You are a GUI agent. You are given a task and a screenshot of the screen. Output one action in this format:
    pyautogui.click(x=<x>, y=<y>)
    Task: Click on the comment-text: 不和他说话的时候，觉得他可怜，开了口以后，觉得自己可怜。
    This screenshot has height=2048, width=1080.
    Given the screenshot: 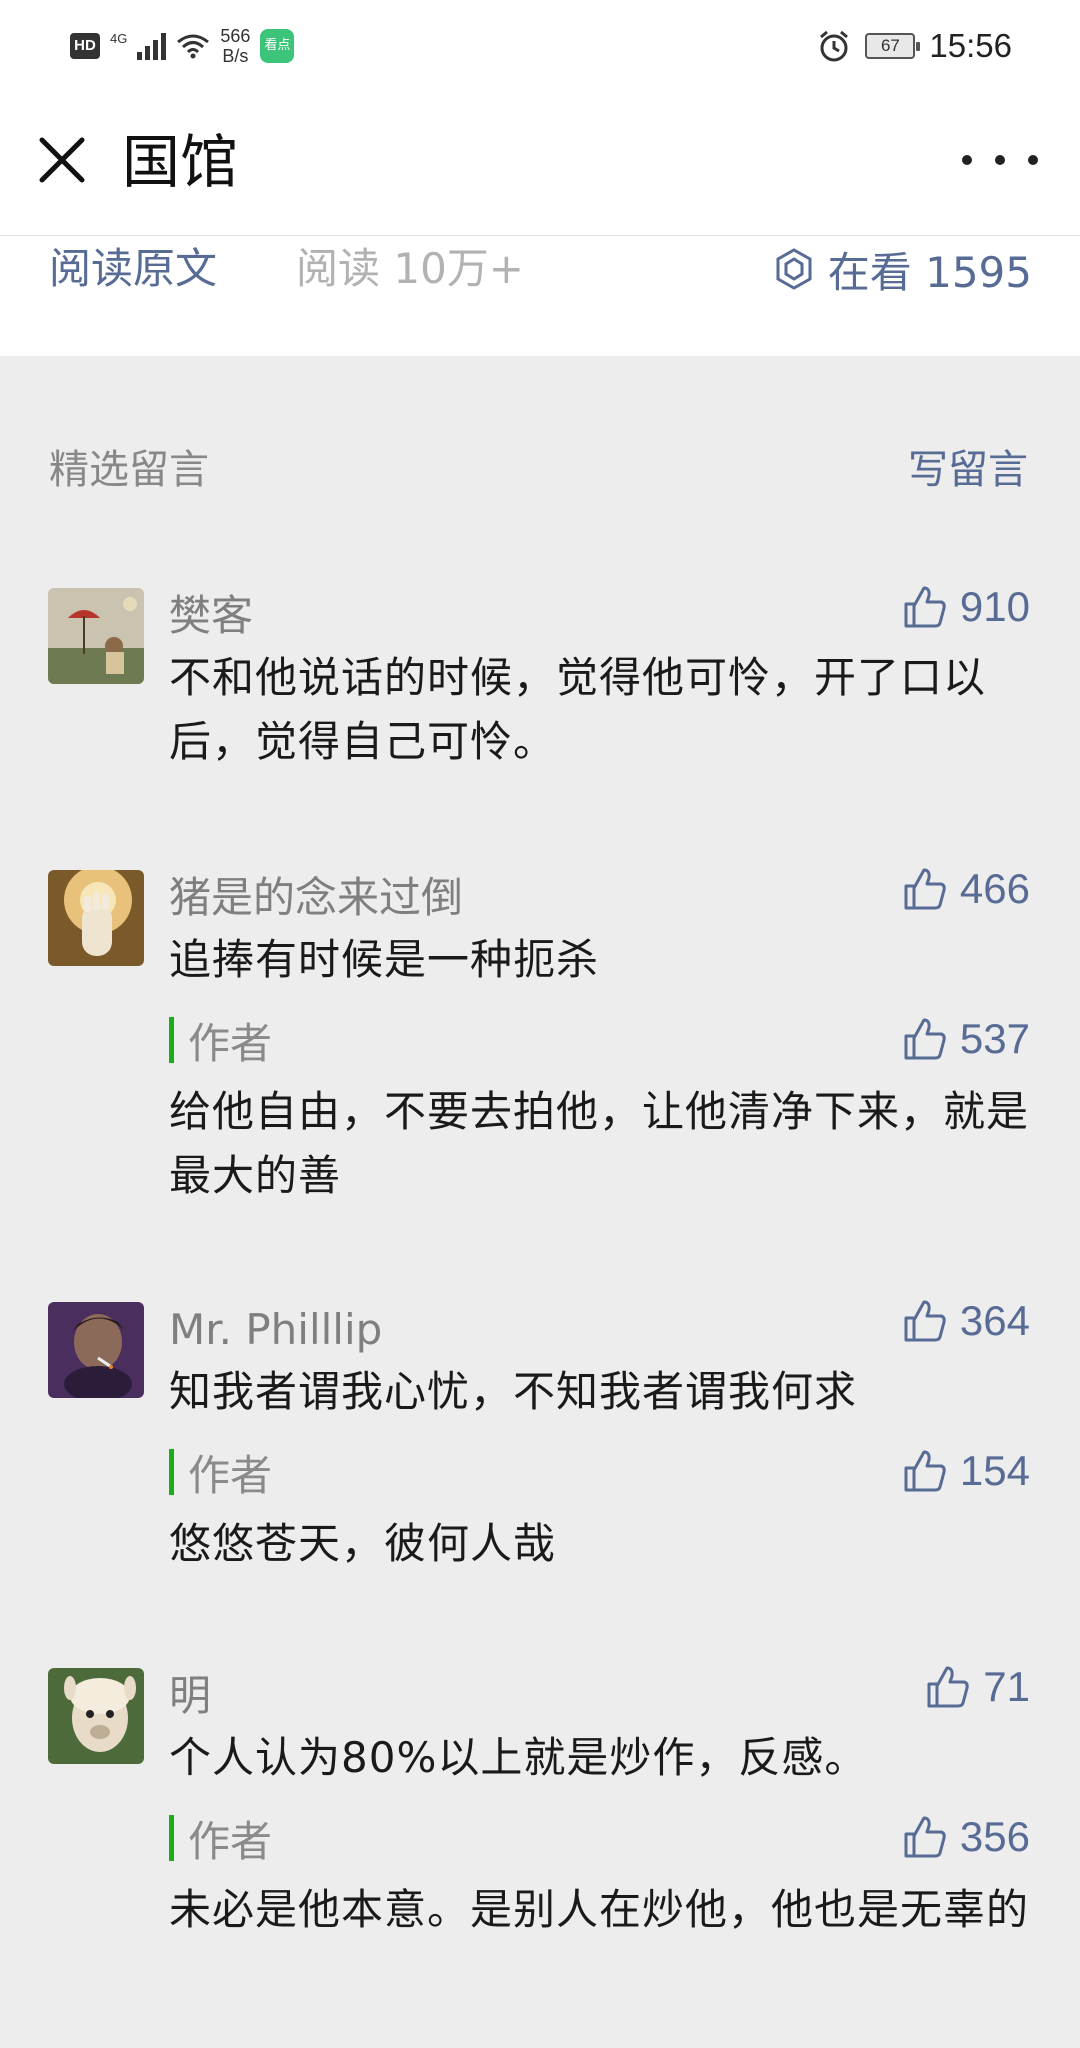 What is the action you would take?
    pyautogui.click(x=578, y=709)
    